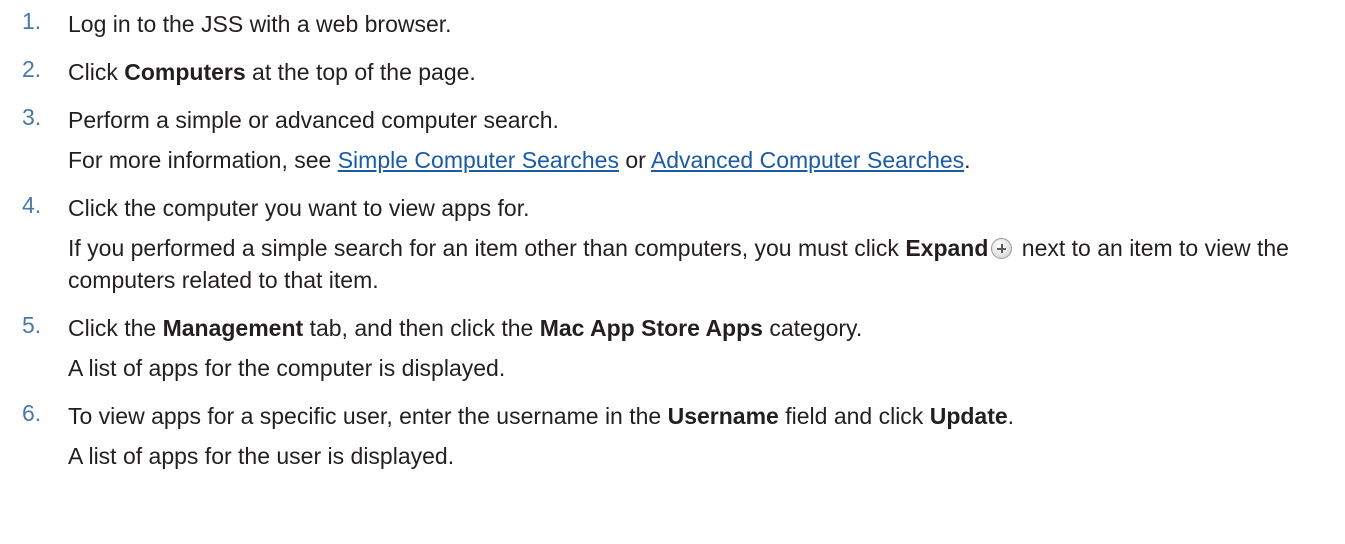 The width and height of the screenshot is (1345, 544). What do you see at coordinates (272, 72) in the screenshot?
I see `step-instruction: Click Computers at the top of the page.` at bounding box center [272, 72].